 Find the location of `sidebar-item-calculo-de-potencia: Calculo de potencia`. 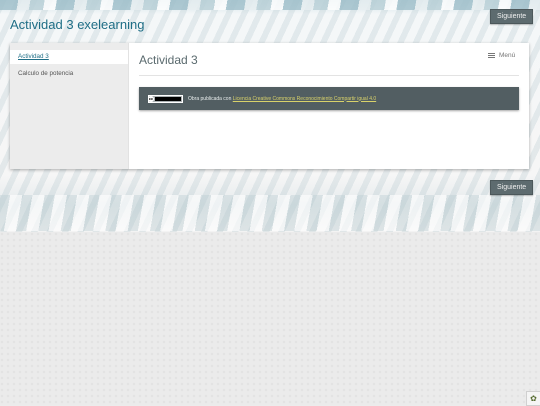

sidebar-item-calculo-de-potencia: Calculo de potencia is located at coordinates (69, 74).